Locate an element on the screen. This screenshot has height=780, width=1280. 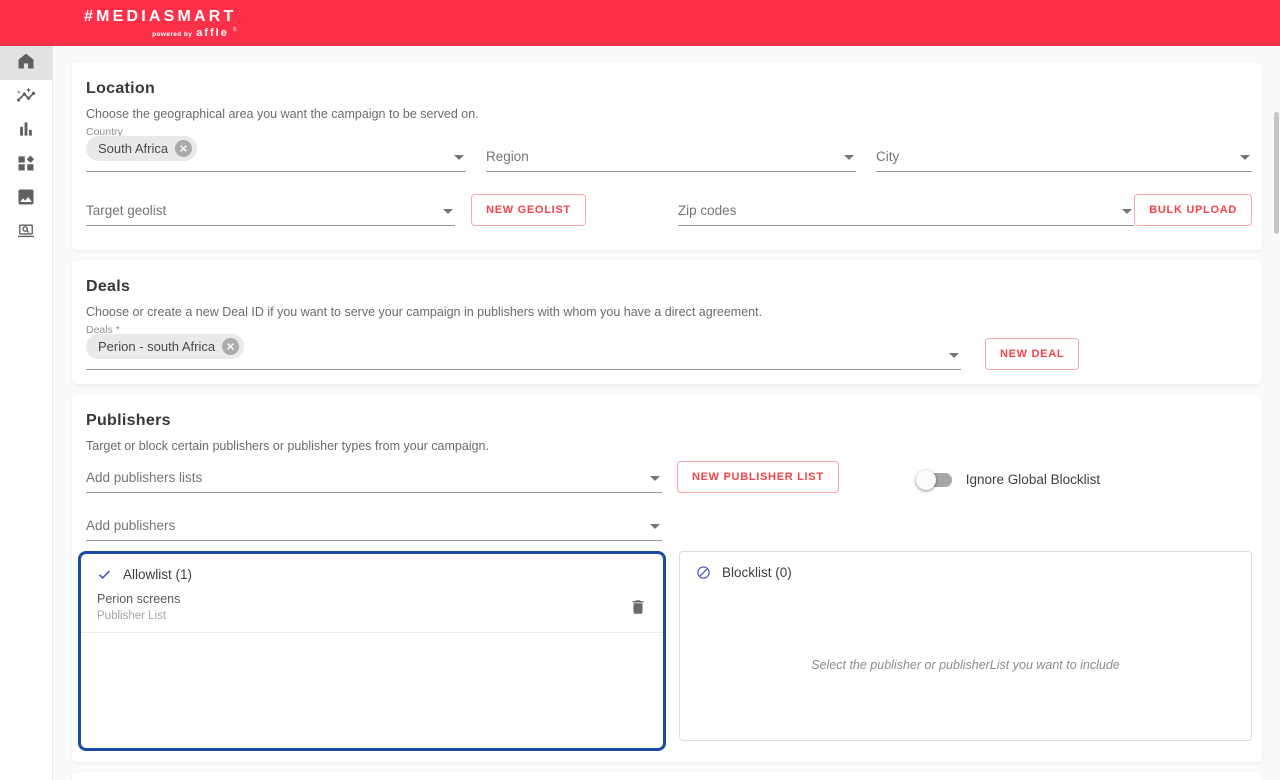
scrollbar is located at coordinates (1276, 173).